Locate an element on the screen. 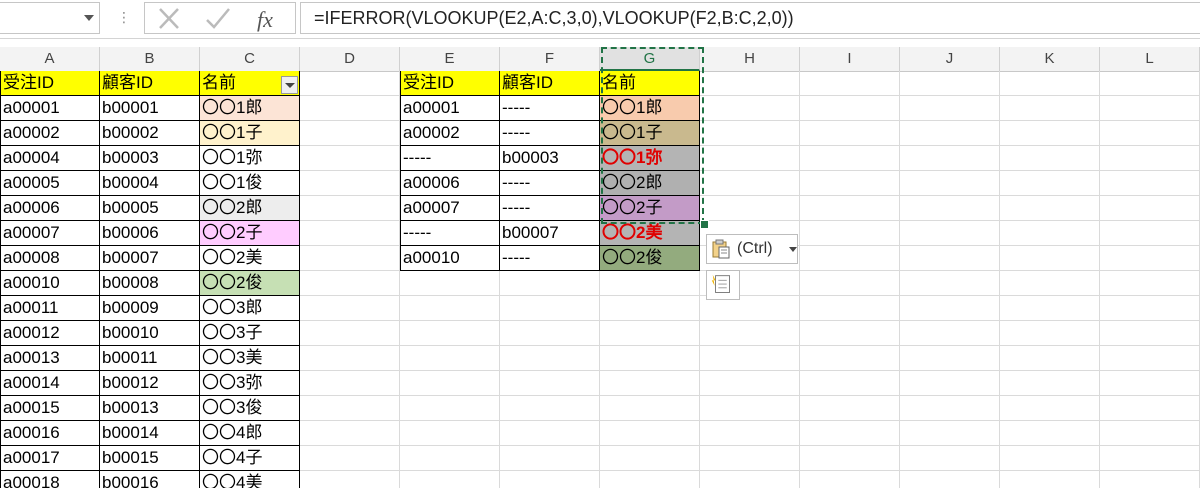 The width and height of the screenshot is (1200, 488). column-header-k: K is located at coordinates (1050, 59).